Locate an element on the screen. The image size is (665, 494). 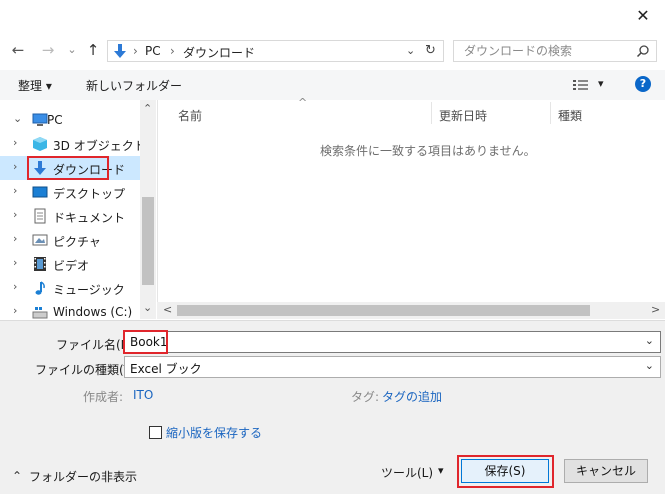
refresh-icon: ↻ is located at coordinates (430, 50).